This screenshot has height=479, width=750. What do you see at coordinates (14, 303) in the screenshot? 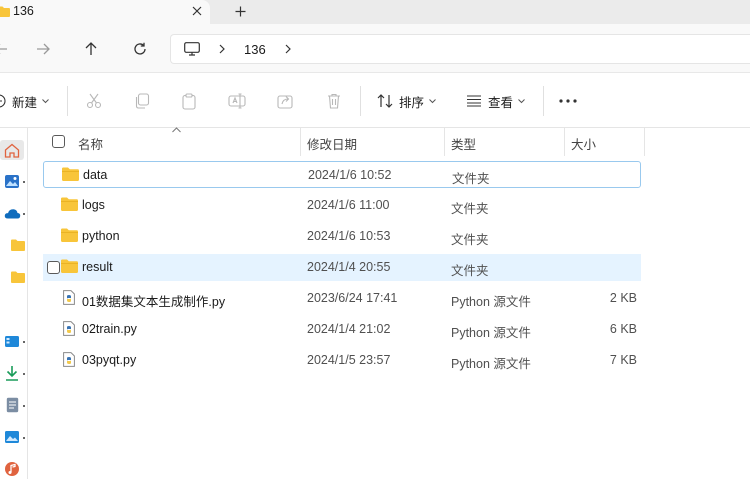
I see `navigation-pane` at bounding box center [14, 303].